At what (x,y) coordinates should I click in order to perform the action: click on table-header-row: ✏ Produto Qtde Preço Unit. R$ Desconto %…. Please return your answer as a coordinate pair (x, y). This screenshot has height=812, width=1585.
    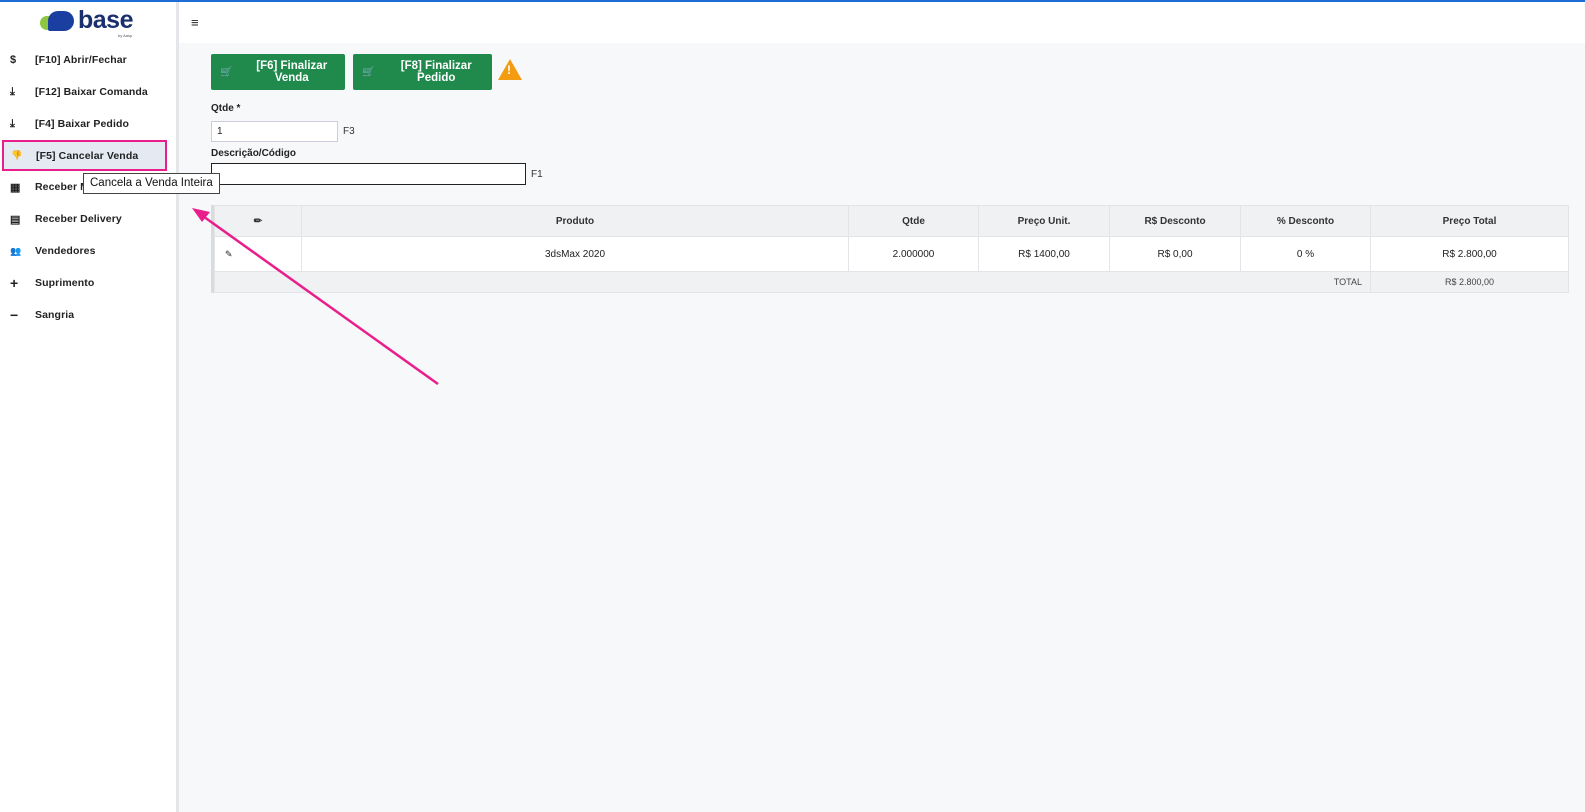
    Looking at the image, I should click on (891, 221).